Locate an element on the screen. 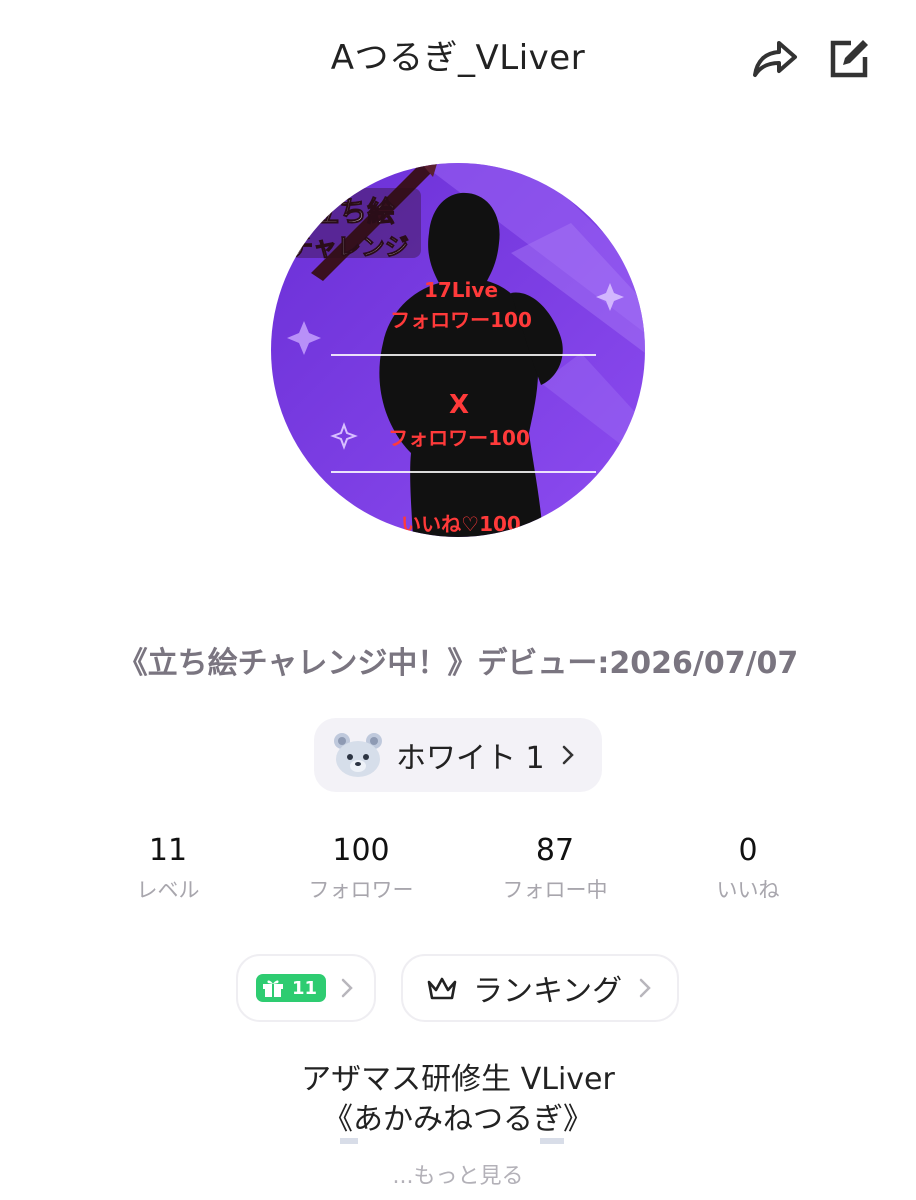  gift-badge: 11 is located at coordinates (291, 988).